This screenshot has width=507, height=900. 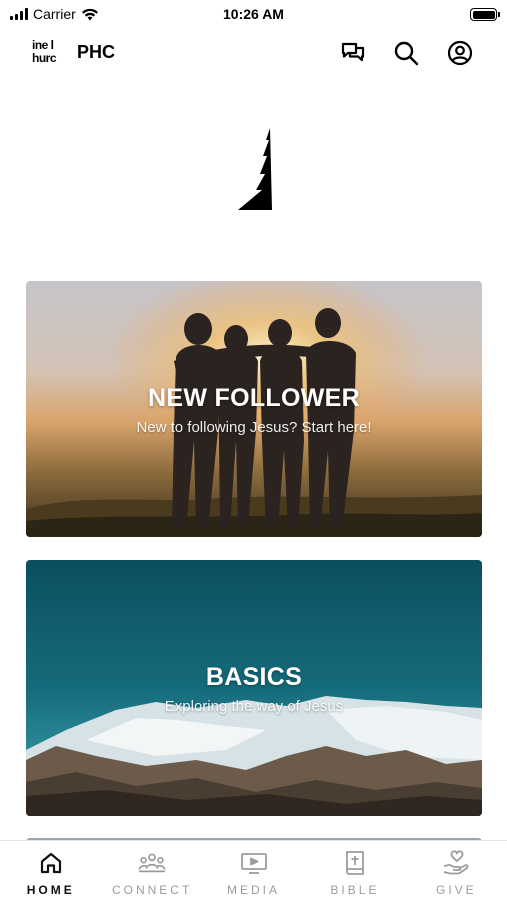 I want to click on tree-logo-icon, so click(x=255, y=169).